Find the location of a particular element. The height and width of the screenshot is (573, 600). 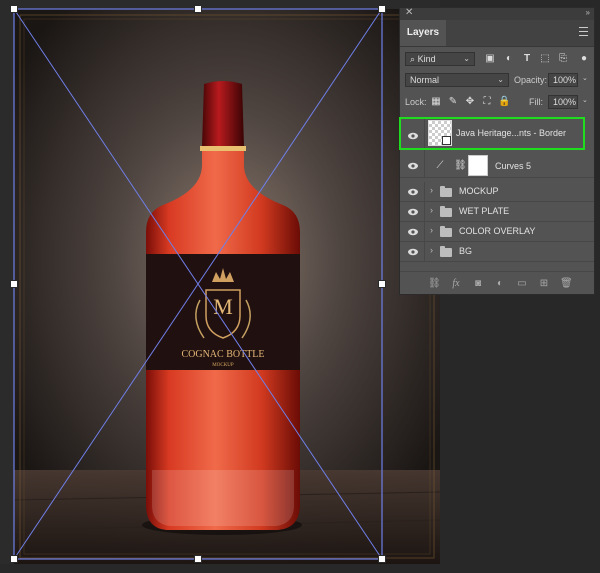

opacity-field: 100% is located at coordinates (563, 80).